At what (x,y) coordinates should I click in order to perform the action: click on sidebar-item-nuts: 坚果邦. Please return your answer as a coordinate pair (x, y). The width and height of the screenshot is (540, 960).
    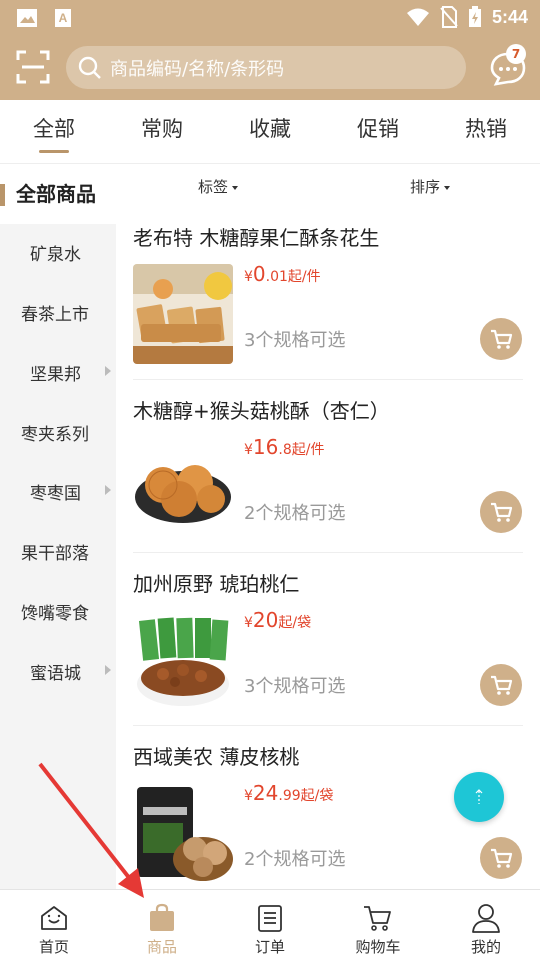
    Looking at the image, I should click on (58, 372).